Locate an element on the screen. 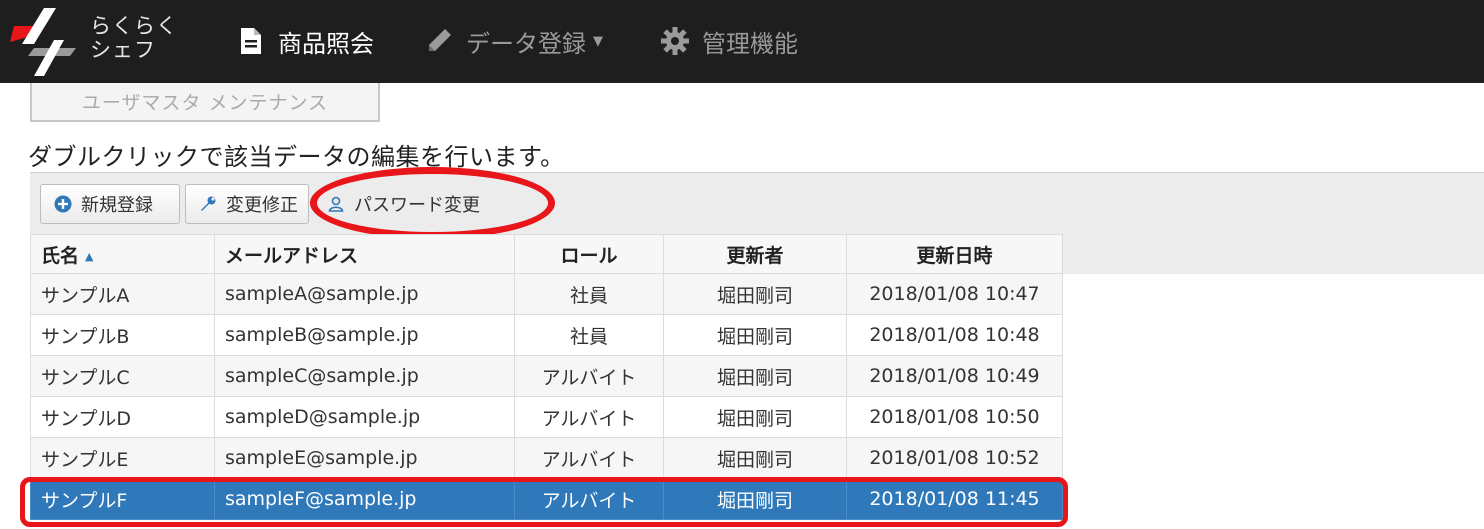  column-header-updated: 更新日時 is located at coordinates (954, 254).